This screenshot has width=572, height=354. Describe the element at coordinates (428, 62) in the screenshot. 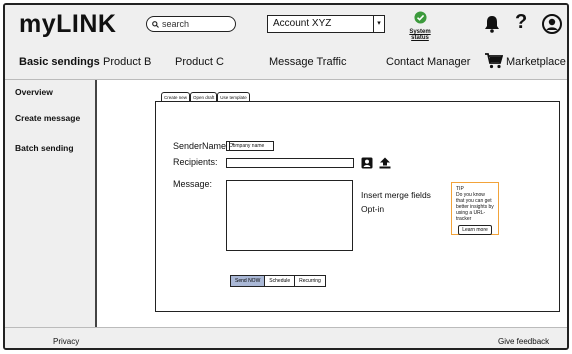

I see `nav-contact-manager: Contact Manager` at that location.